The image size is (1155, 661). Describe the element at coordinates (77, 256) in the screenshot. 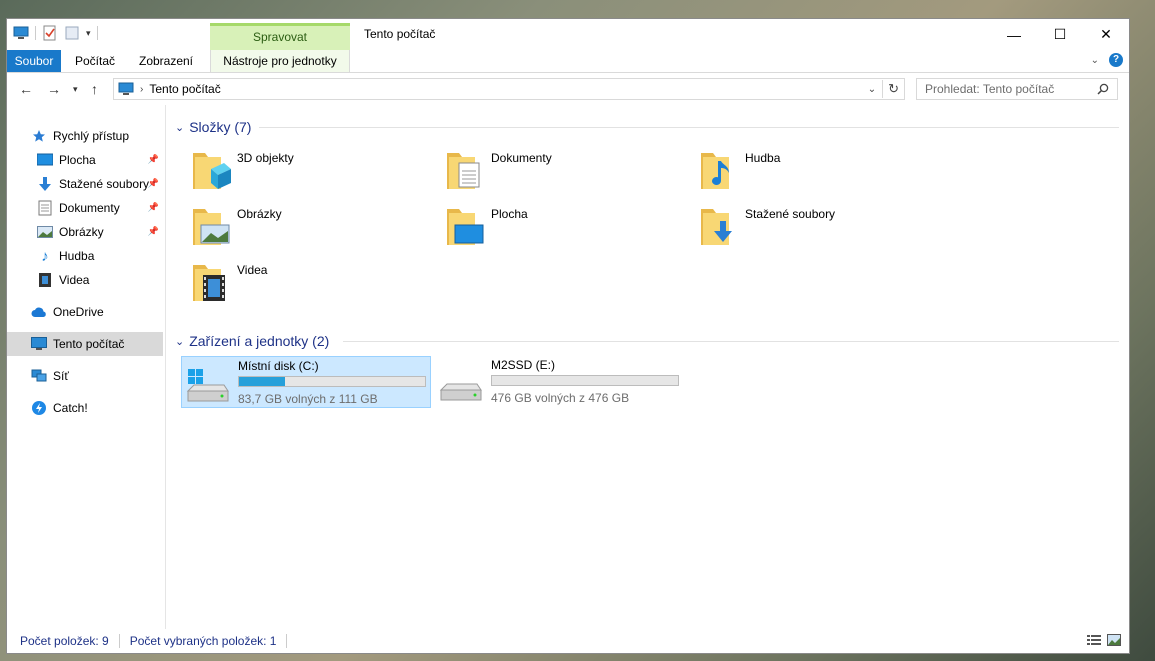

I see `sidebar-item-label: Hudba` at that location.